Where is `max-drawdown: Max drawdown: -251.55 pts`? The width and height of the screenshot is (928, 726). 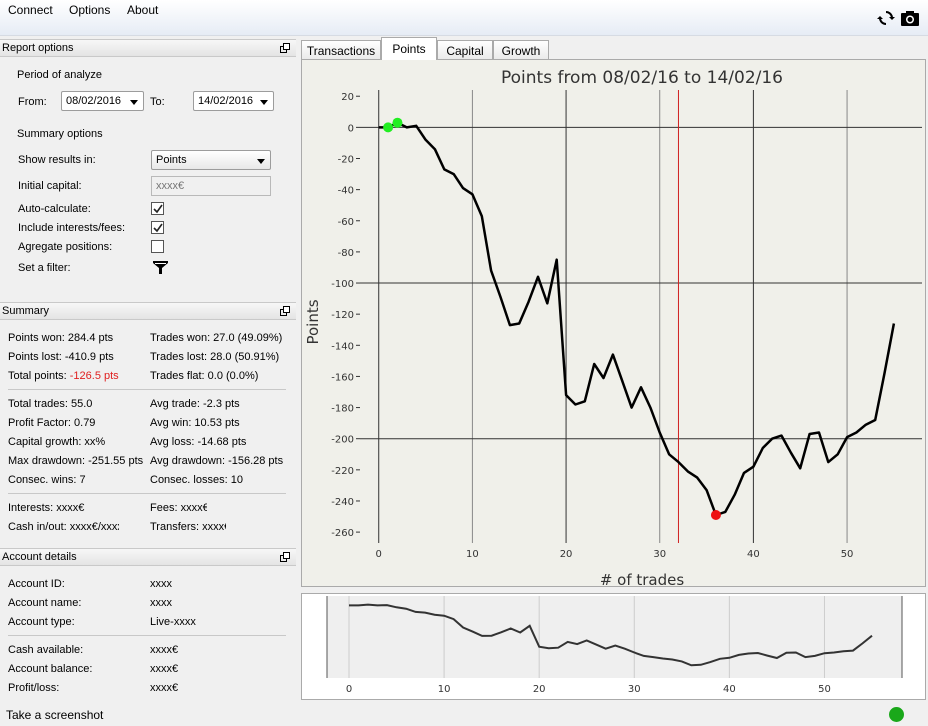 max-drawdown: Max drawdown: -251.55 pts is located at coordinates (76, 461).